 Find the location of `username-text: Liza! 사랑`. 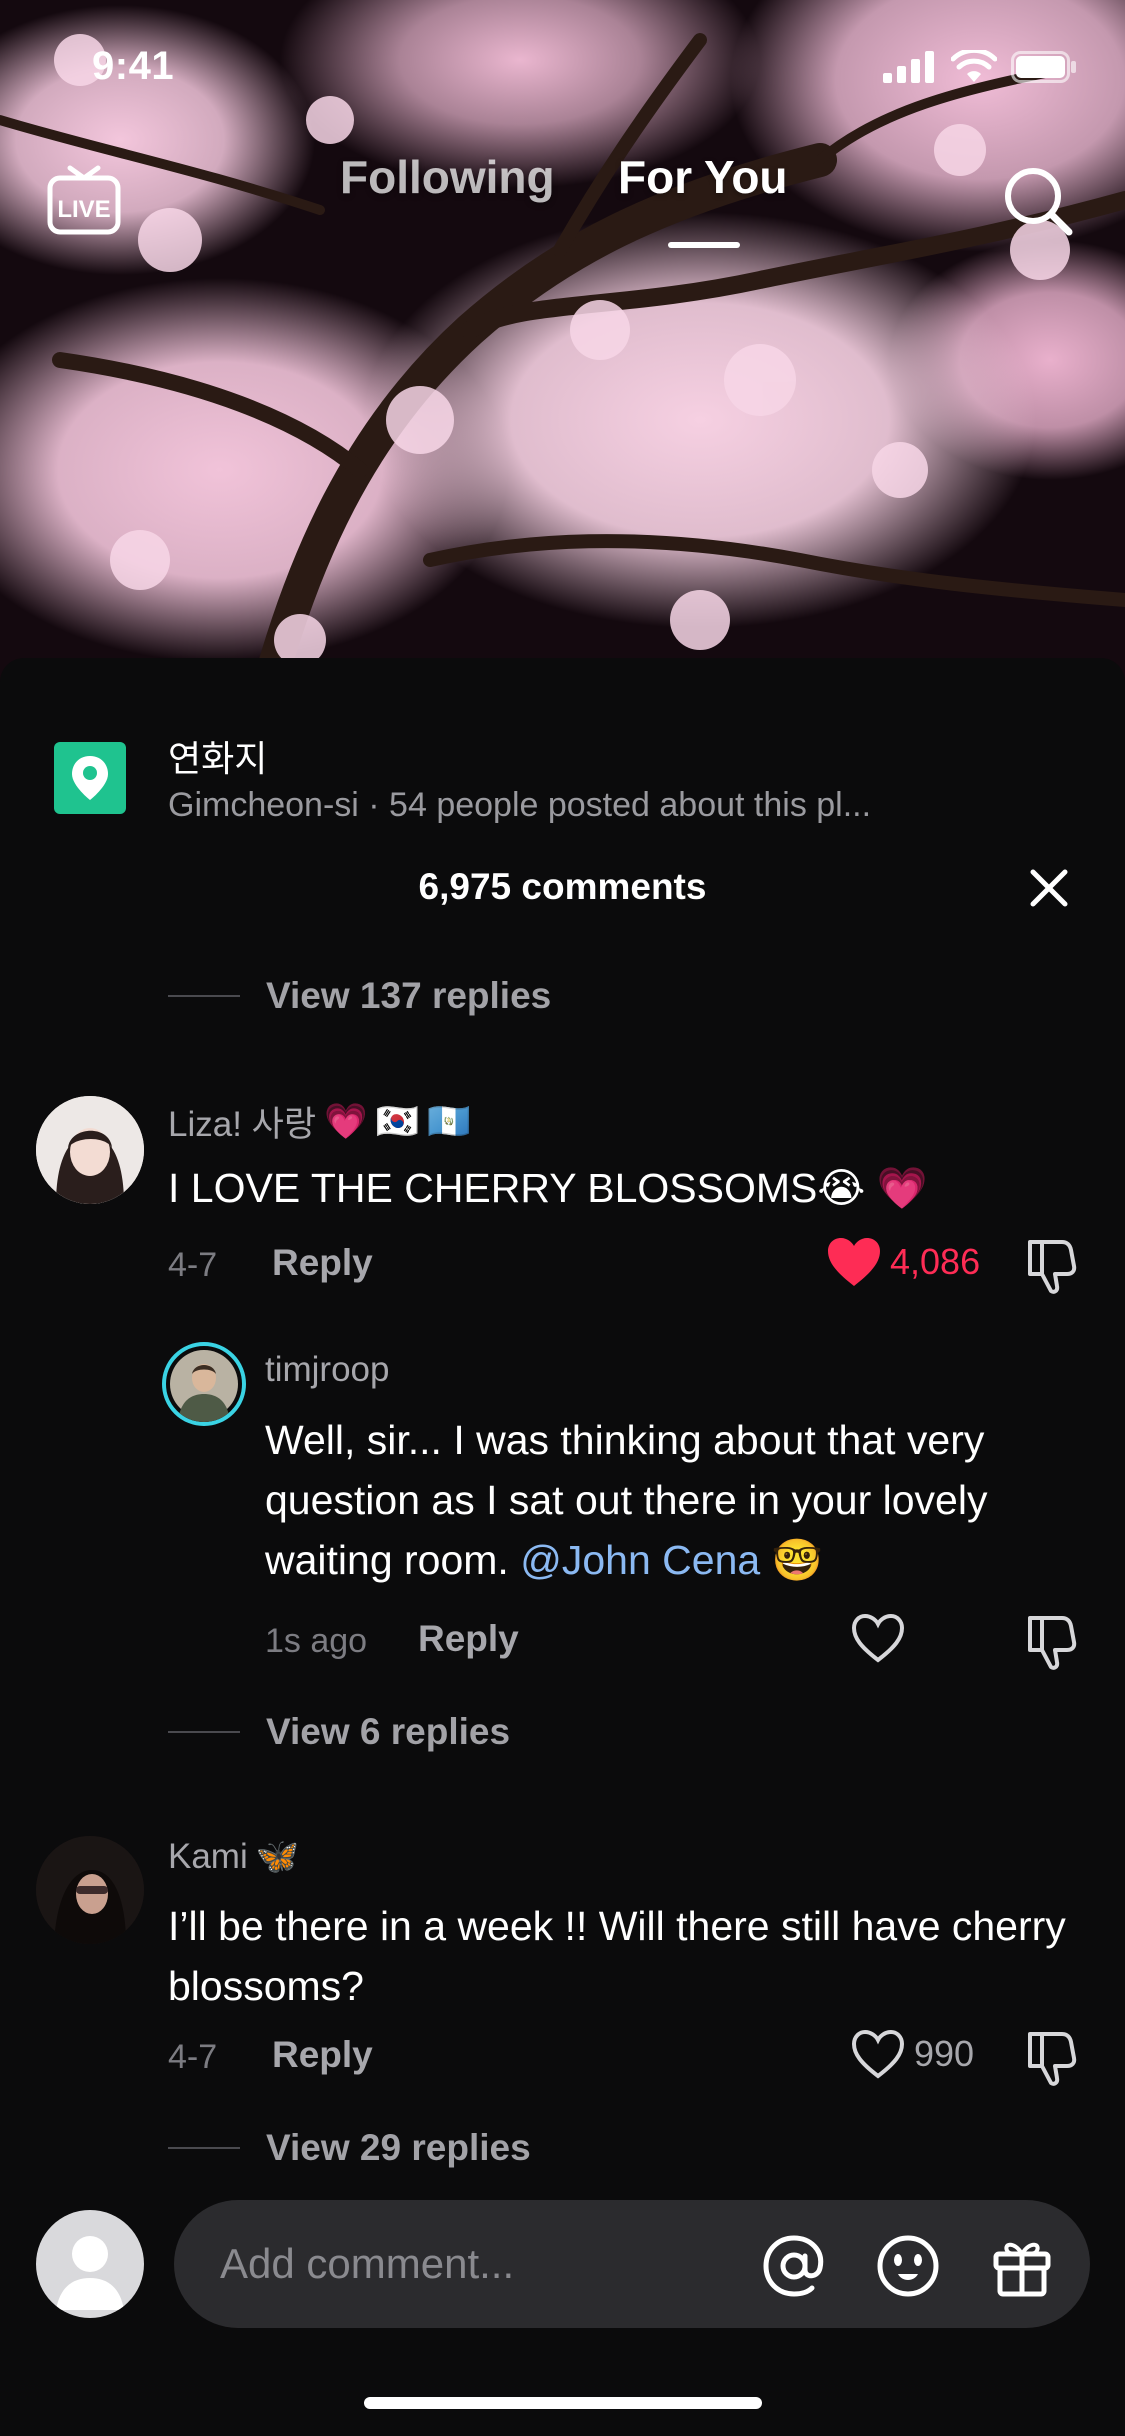

username-text: Liza! 사랑 is located at coordinates (242, 1124).